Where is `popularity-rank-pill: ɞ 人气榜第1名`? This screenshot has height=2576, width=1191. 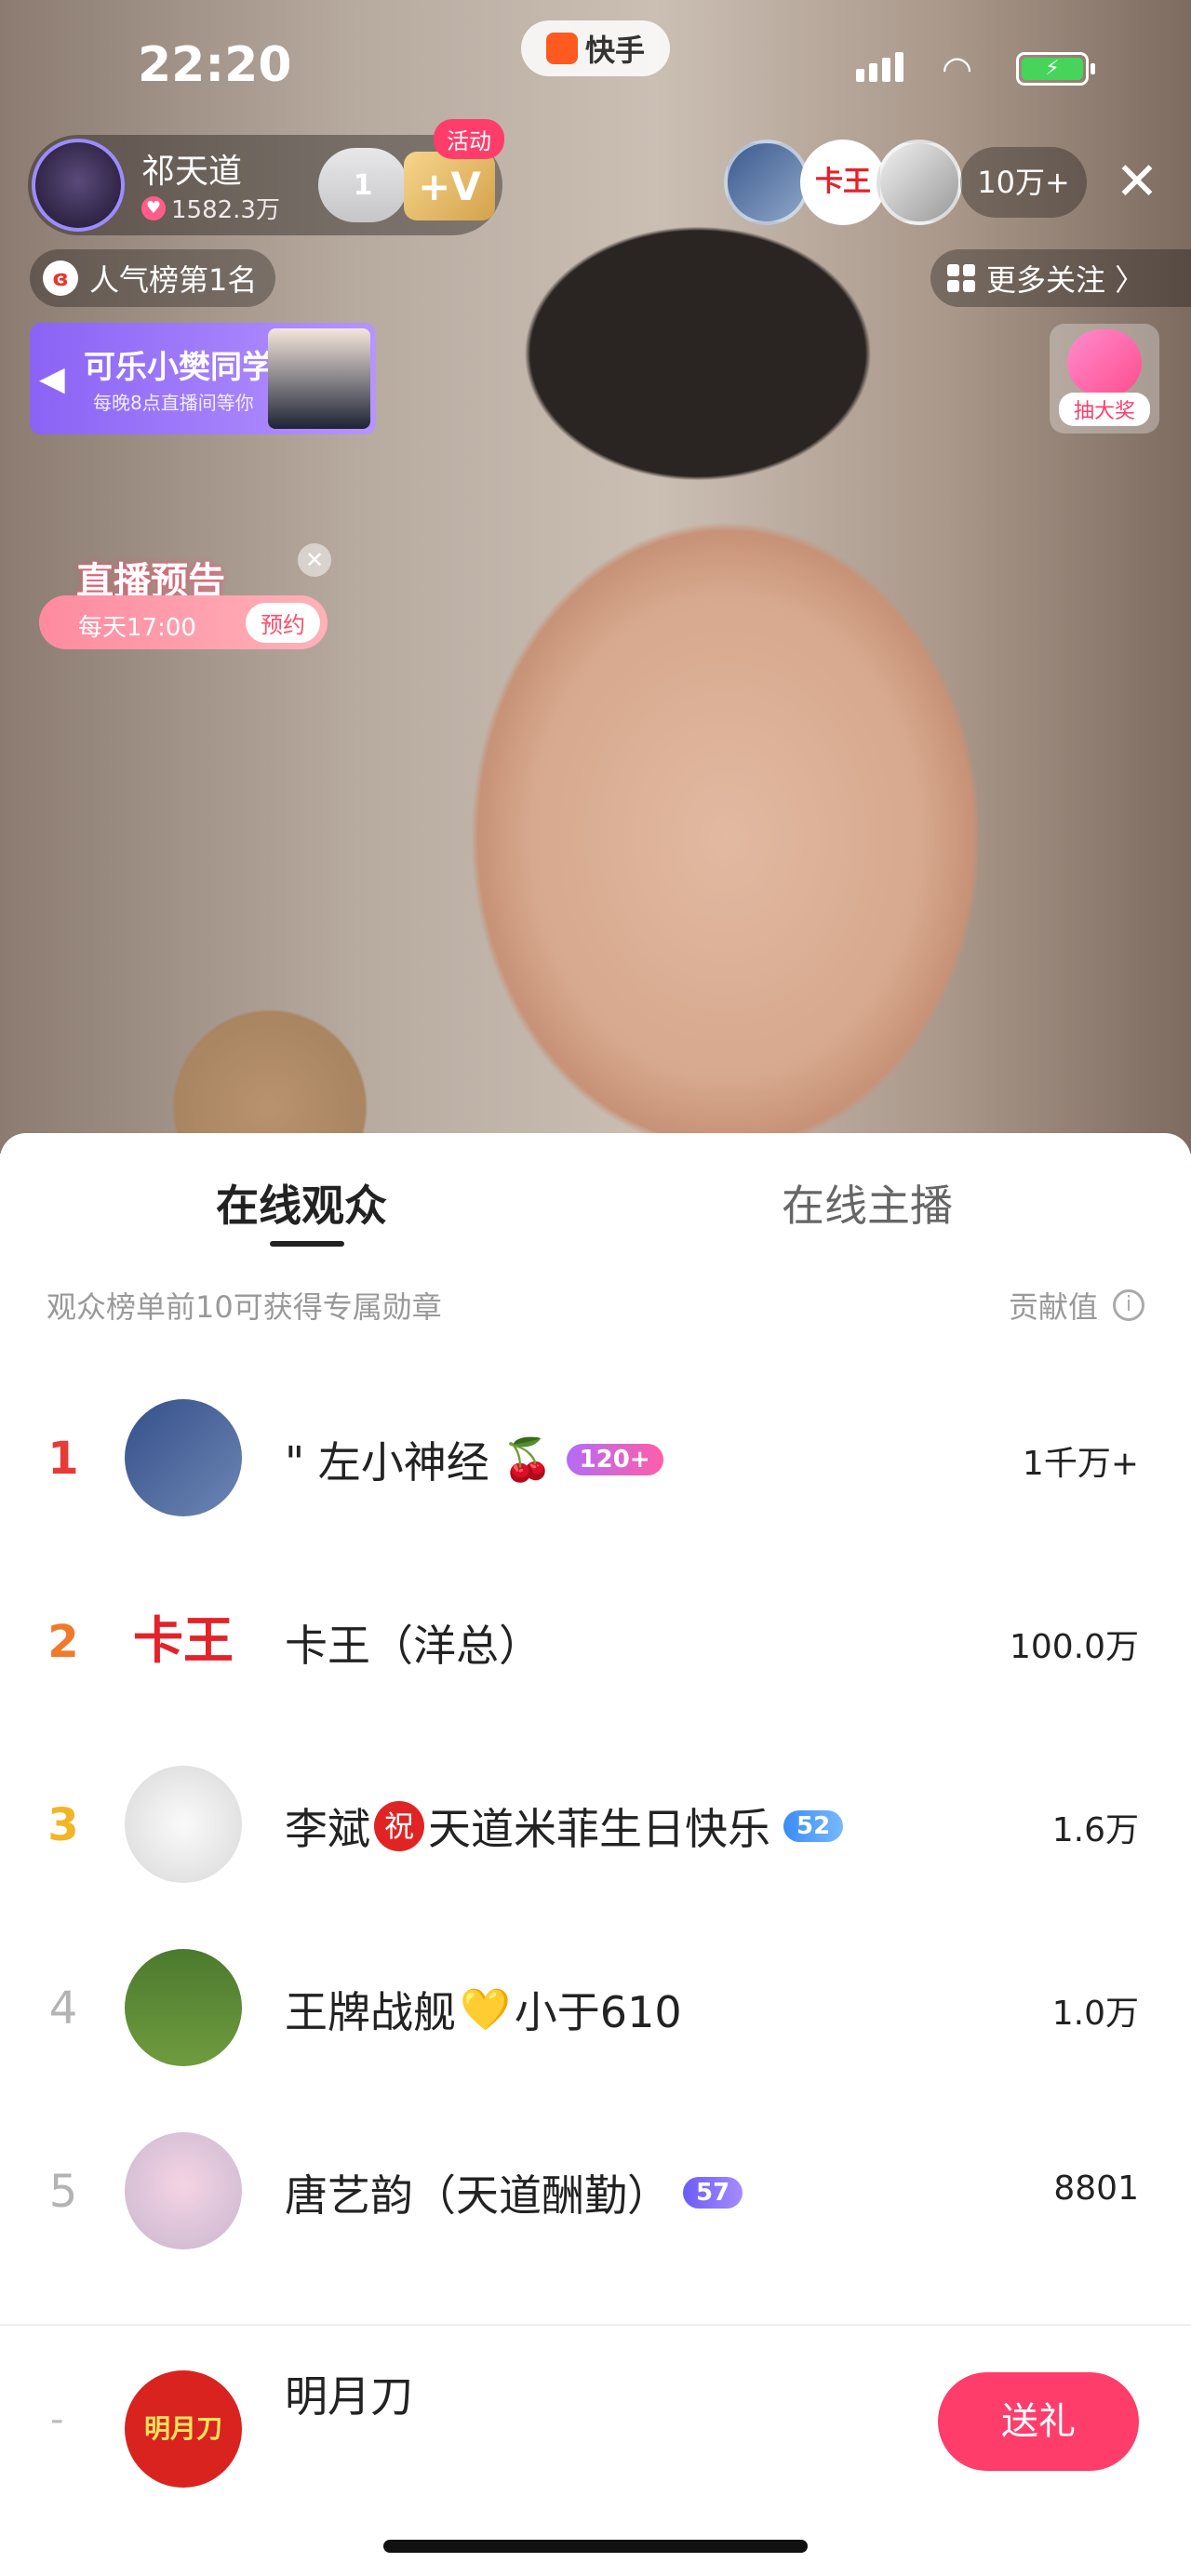
popularity-rank-pill: ɞ 人气榜第1名 is located at coordinates (153, 278).